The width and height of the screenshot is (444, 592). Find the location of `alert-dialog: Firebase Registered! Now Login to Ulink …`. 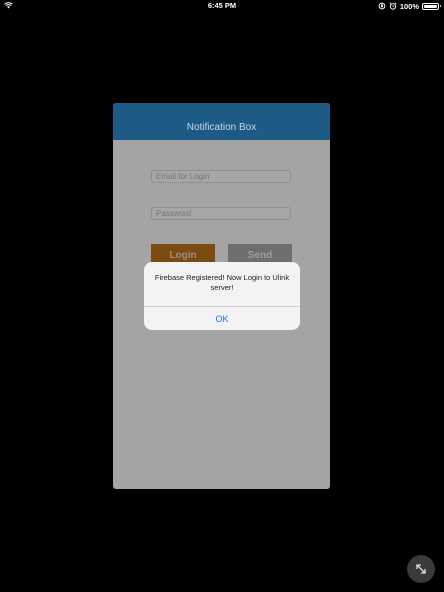

alert-dialog: Firebase Registered! Now Login to Ulink … is located at coordinates (222, 296).